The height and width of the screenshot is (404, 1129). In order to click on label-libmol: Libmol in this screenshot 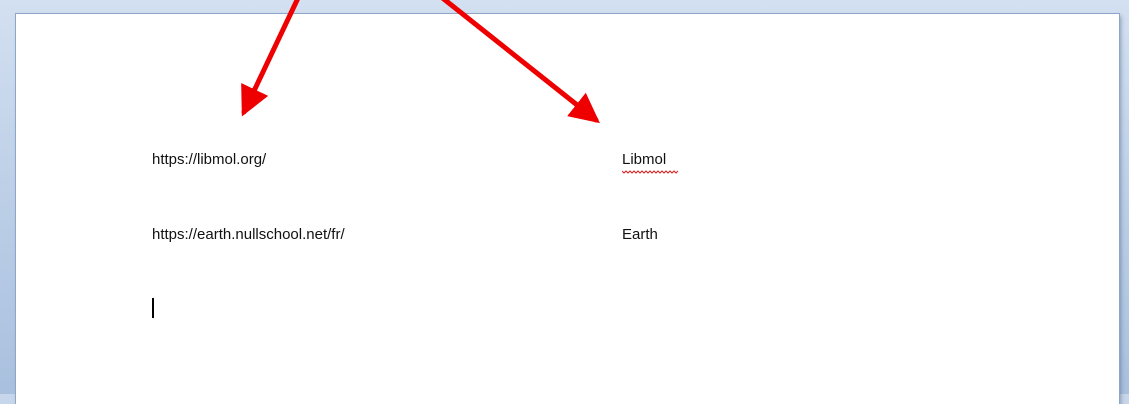, I will do `click(644, 160)`.